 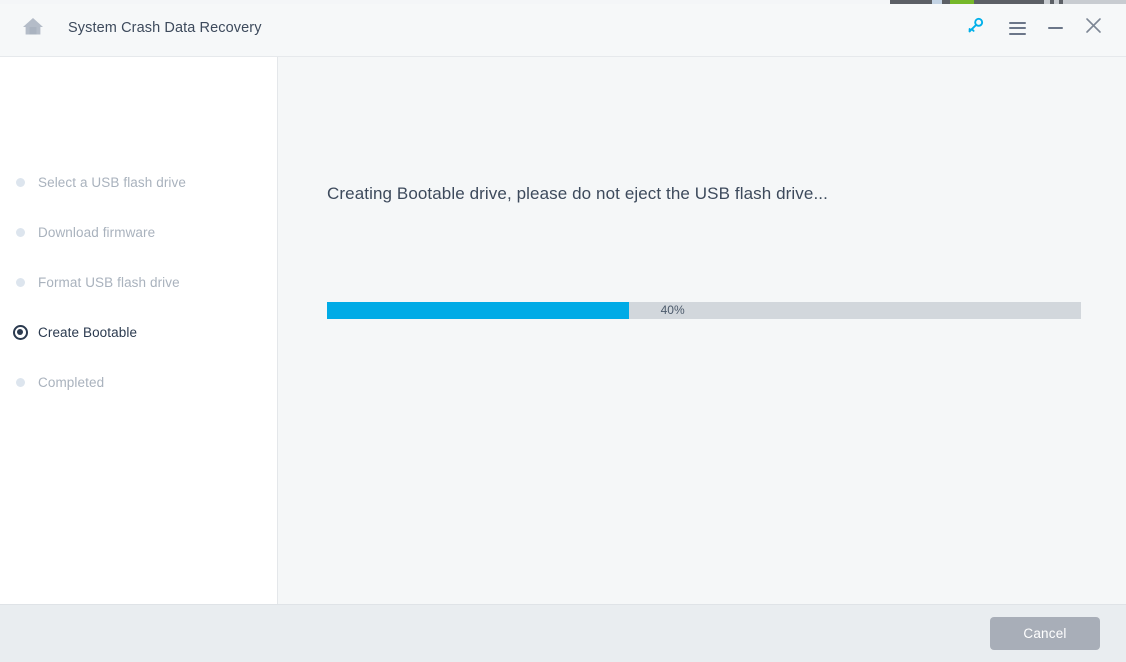 What do you see at coordinates (563, 2) in the screenshot?
I see `desktop-background-strip` at bounding box center [563, 2].